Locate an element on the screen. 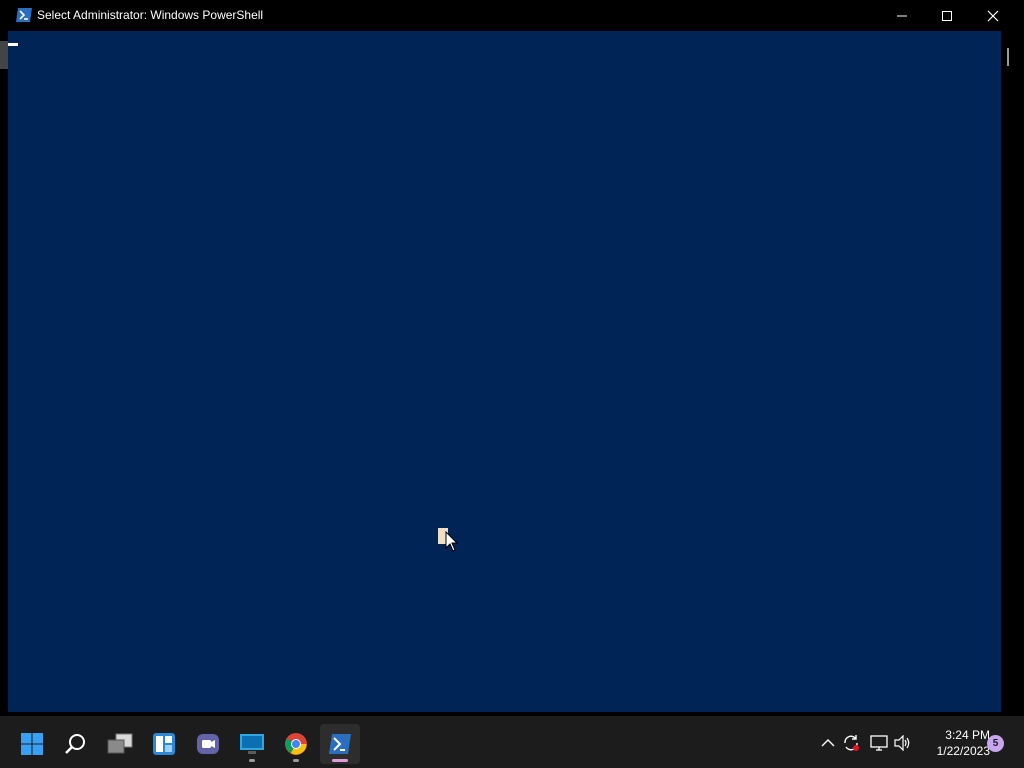 The image size is (1024, 768). sync-icon is located at coordinates (851, 743).